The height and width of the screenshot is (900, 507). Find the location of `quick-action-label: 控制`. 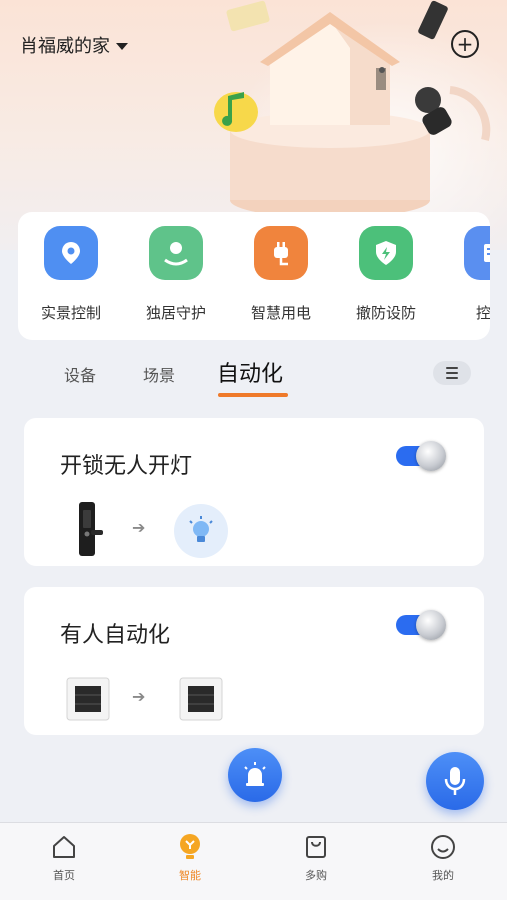

quick-action-label: 控制 is located at coordinates (482, 313).